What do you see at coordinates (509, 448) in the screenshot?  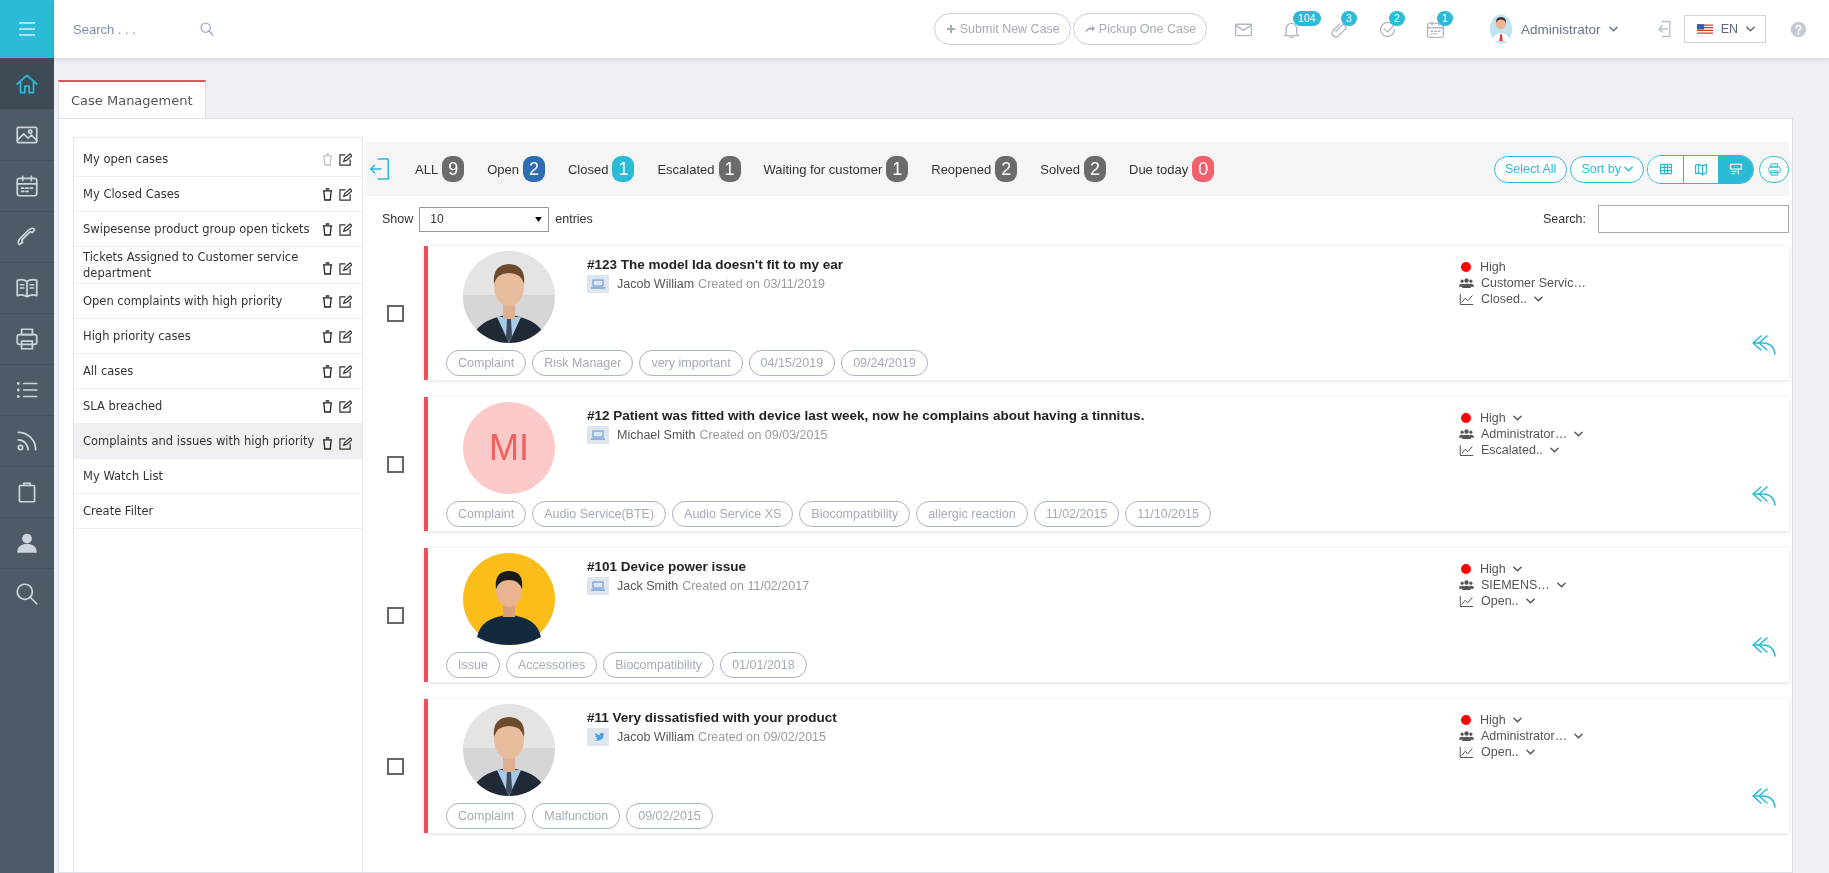 I see `avatar-initials: MI` at bounding box center [509, 448].